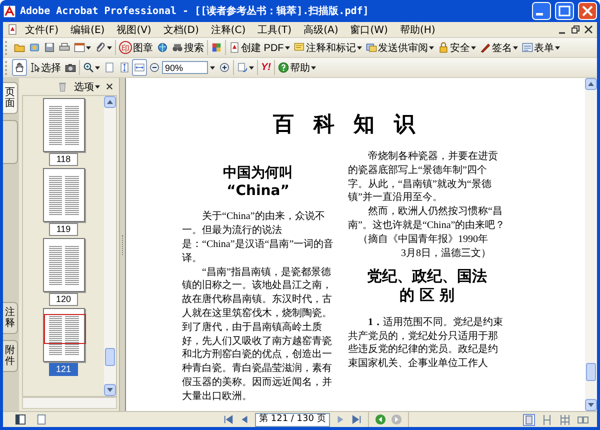 The image size is (600, 430). I want to click on comment-button: 注释和标记, so click(328, 47).